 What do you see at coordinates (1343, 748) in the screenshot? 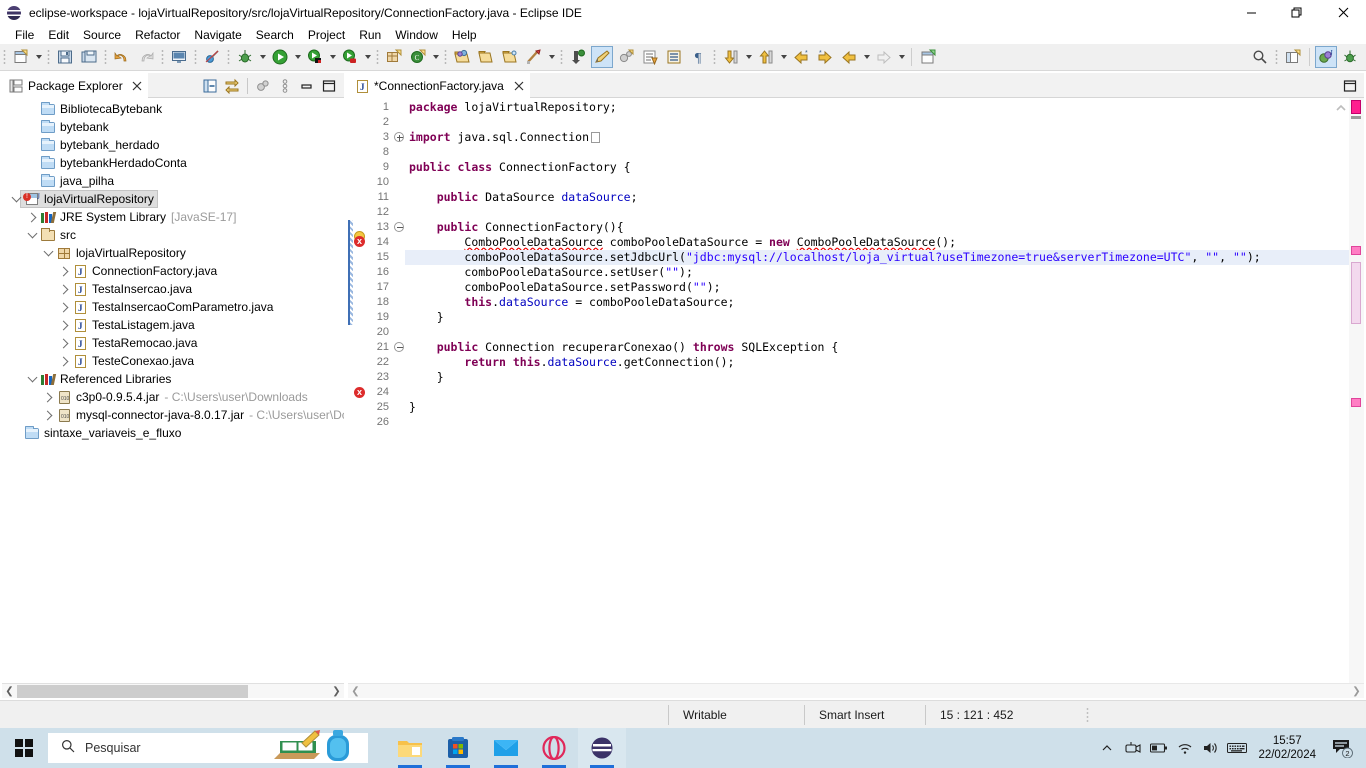
I see `notification-center-icon: 2` at bounding box center [1343, 748].